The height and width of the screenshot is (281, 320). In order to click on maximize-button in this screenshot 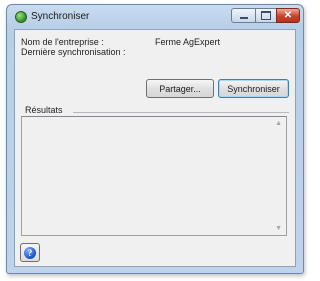, I will do `click(266, 15)`.